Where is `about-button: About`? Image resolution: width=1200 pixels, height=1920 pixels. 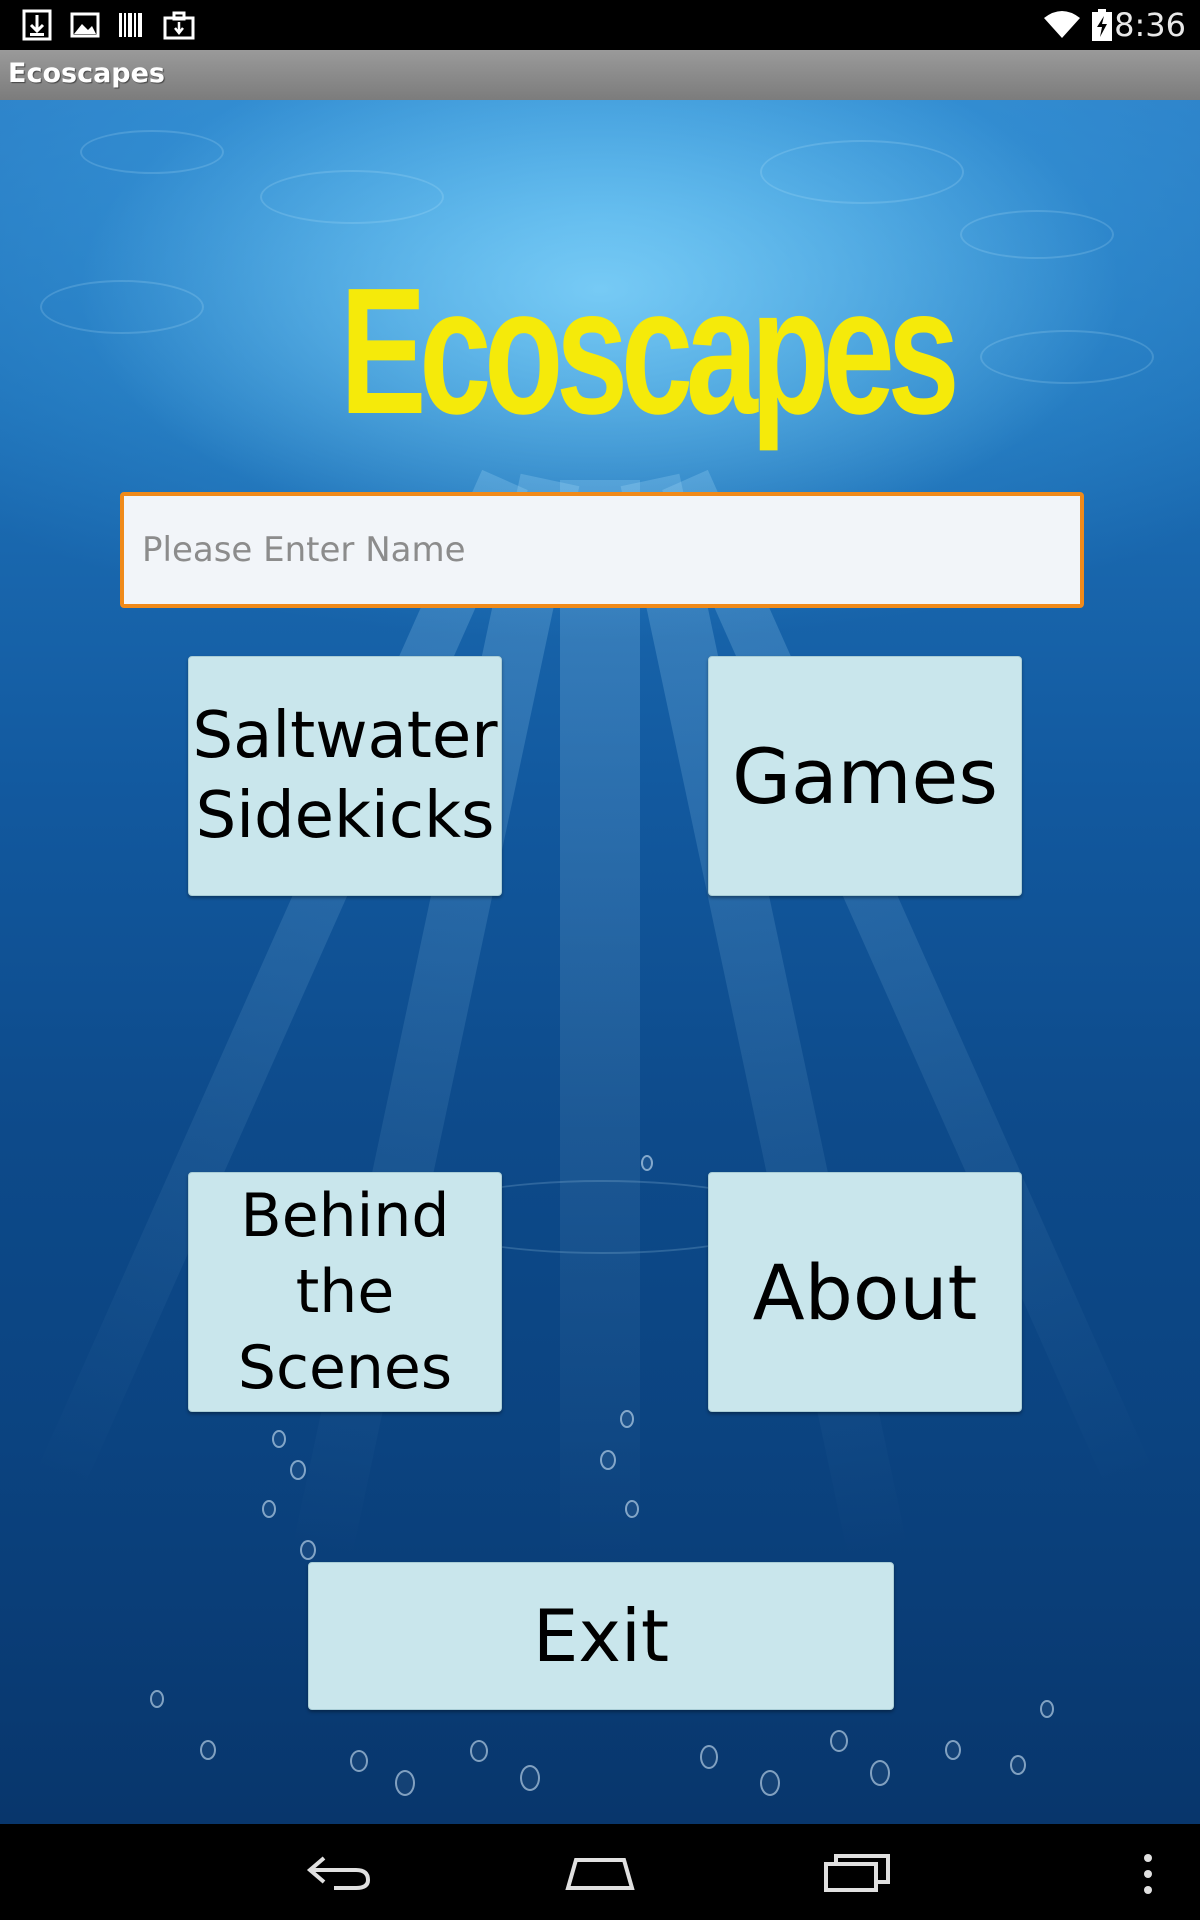
about-button: About is located at coordinates (865, 1292).